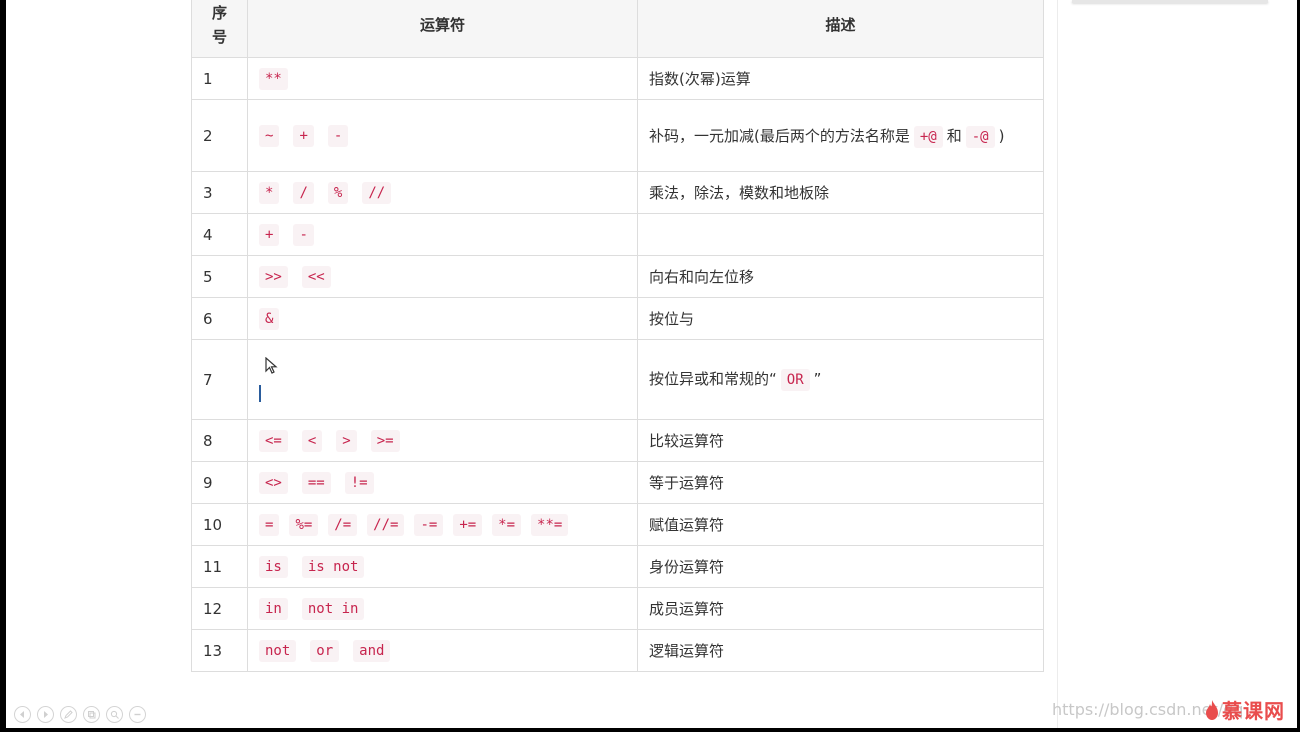 The height and width of the screenshot is (732, 1300). Describe the element at coordinates (333, 608) in the screenshot. I see `operator-code: not in` at that location.